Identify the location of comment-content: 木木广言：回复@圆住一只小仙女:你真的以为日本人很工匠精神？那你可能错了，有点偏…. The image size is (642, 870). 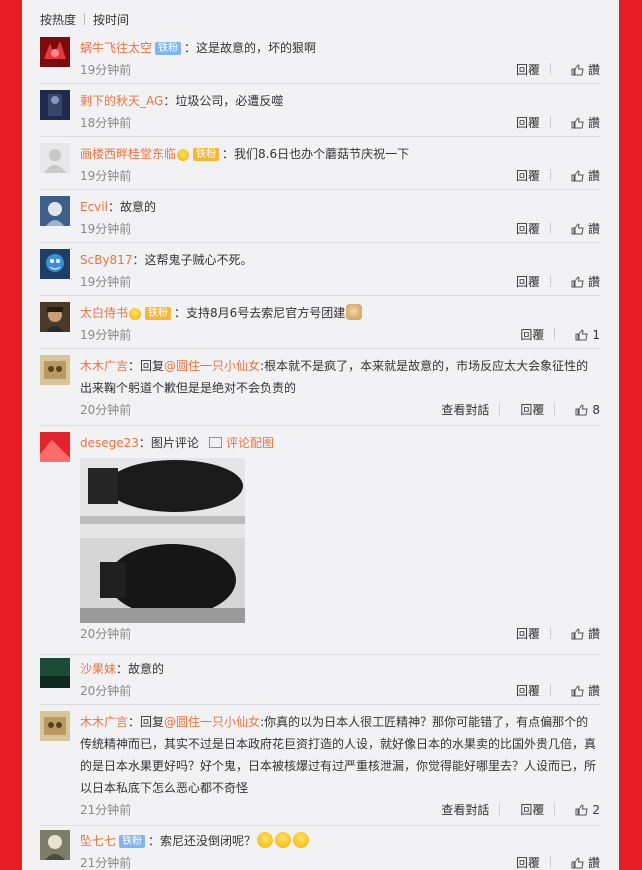
(340, 755).